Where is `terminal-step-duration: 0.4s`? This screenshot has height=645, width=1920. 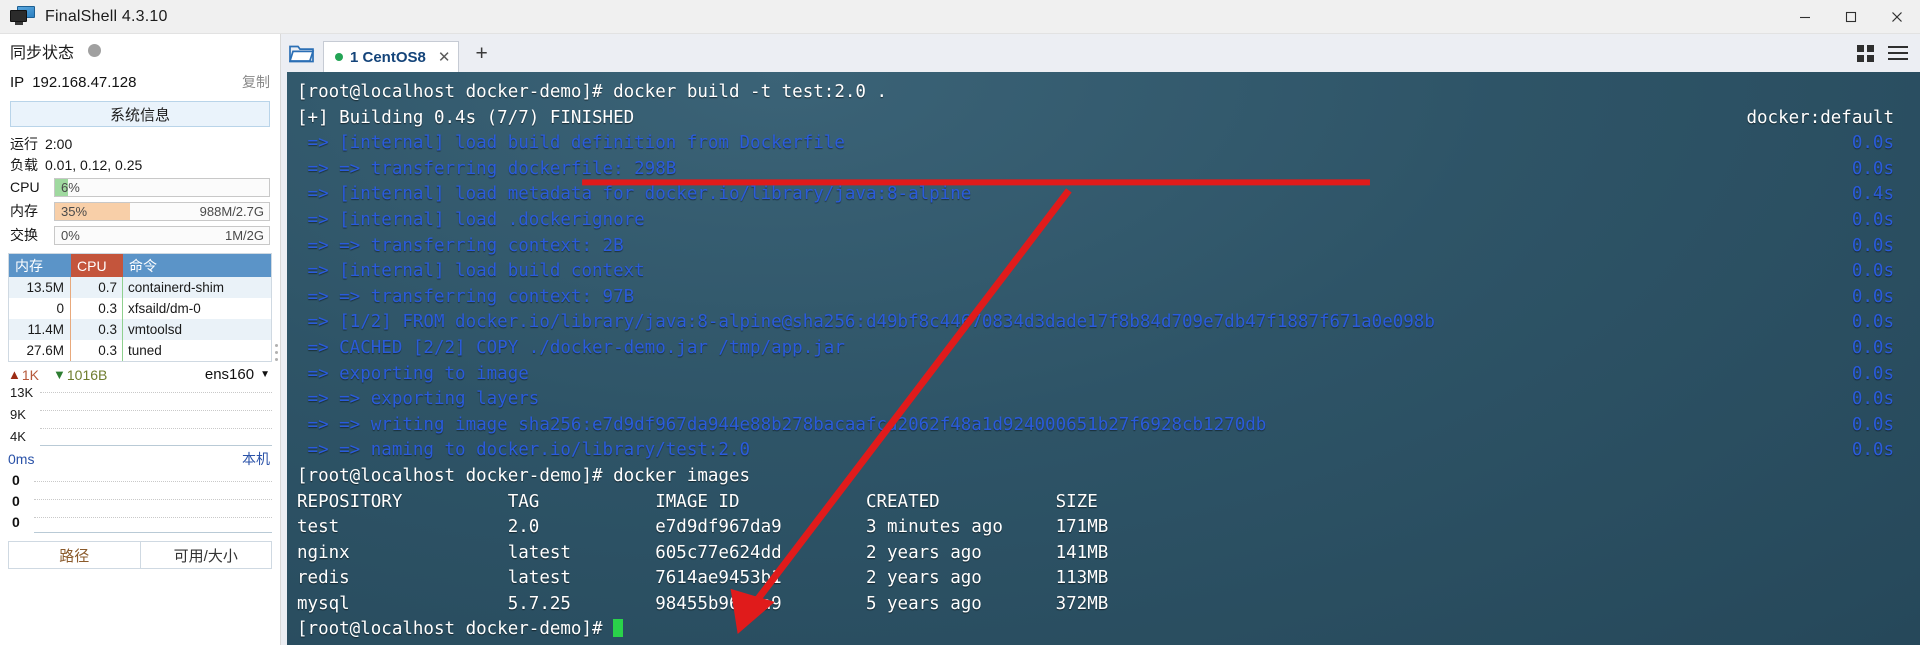
terminal-step-duration: 0.4s is located at coordinates (1872, 194).